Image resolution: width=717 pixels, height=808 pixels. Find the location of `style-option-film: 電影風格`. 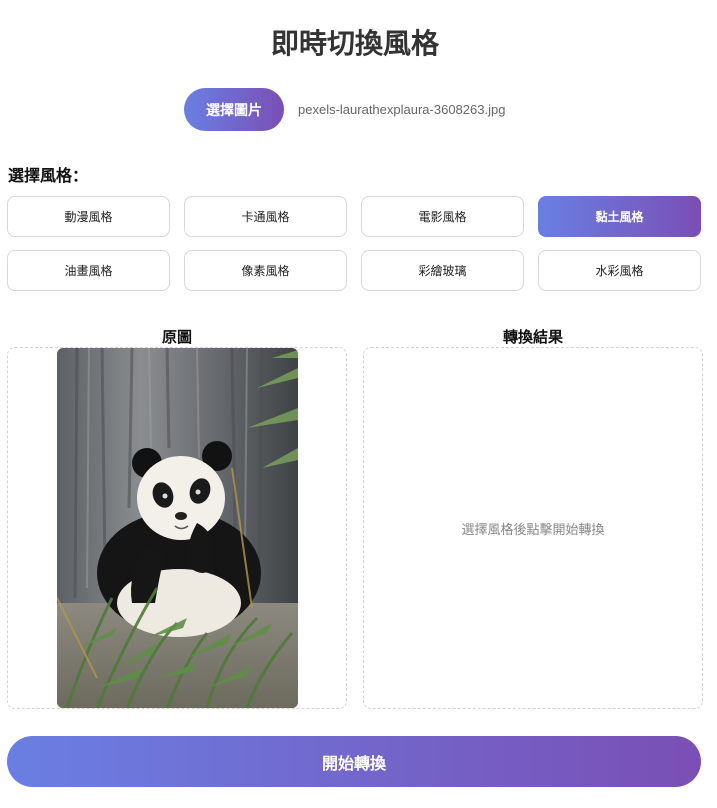

style-option-film: 電影風格 is located at coordinates (442, 216).